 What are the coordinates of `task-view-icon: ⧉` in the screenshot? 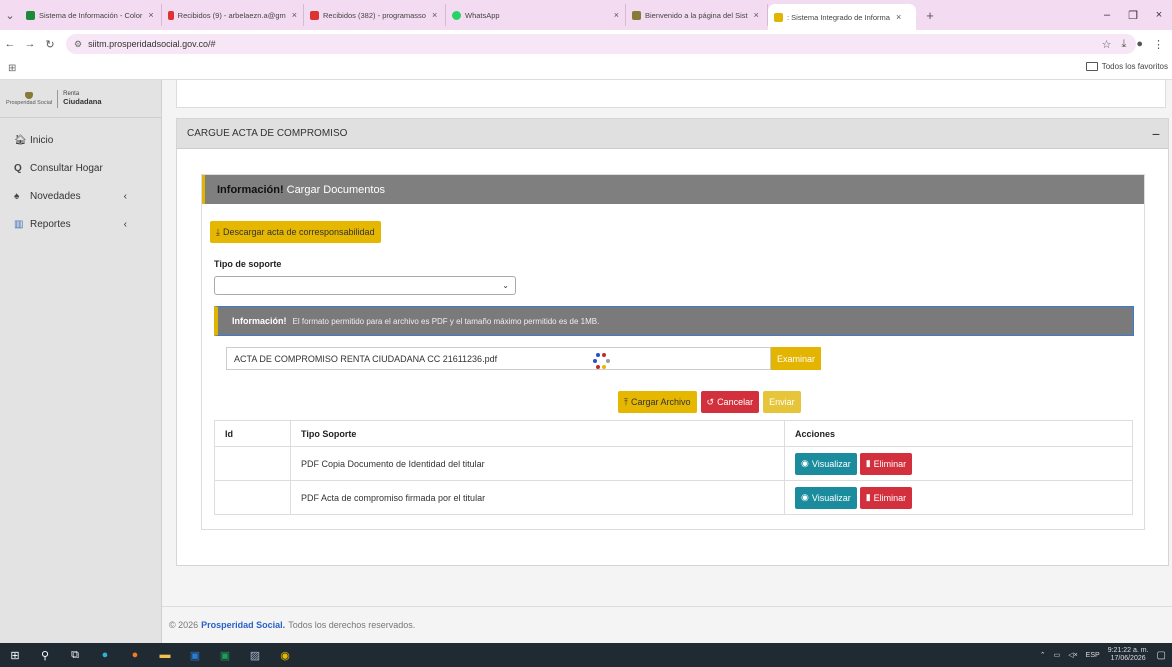 It's located at (75, 655).